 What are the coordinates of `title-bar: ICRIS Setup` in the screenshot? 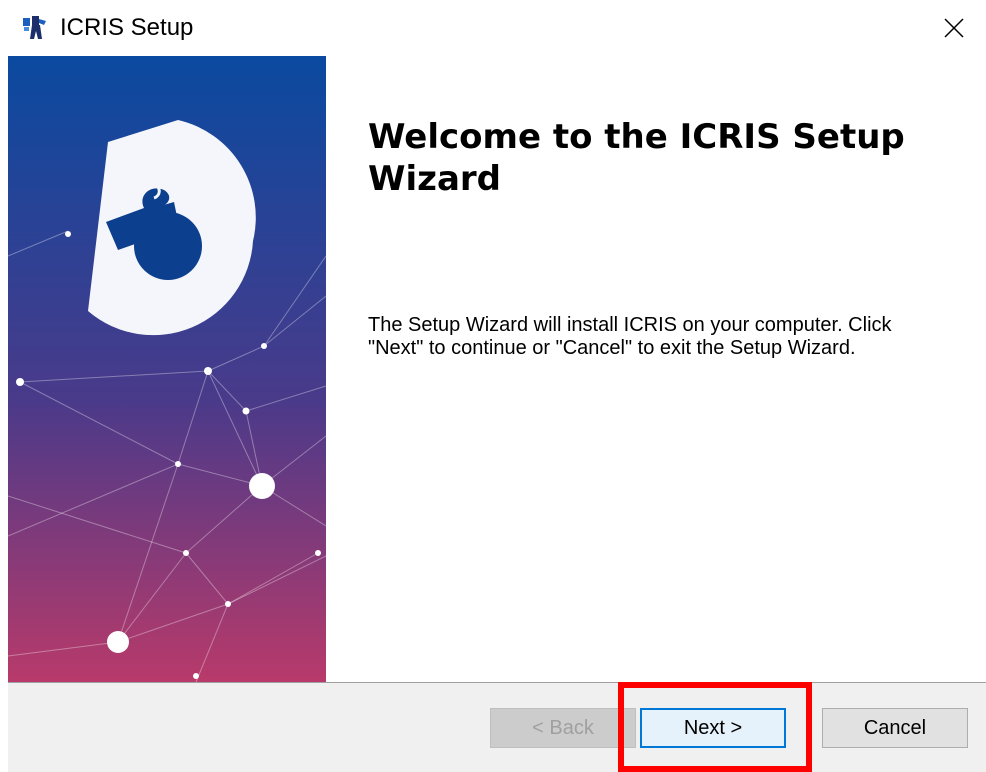 It's located at (493, 28).